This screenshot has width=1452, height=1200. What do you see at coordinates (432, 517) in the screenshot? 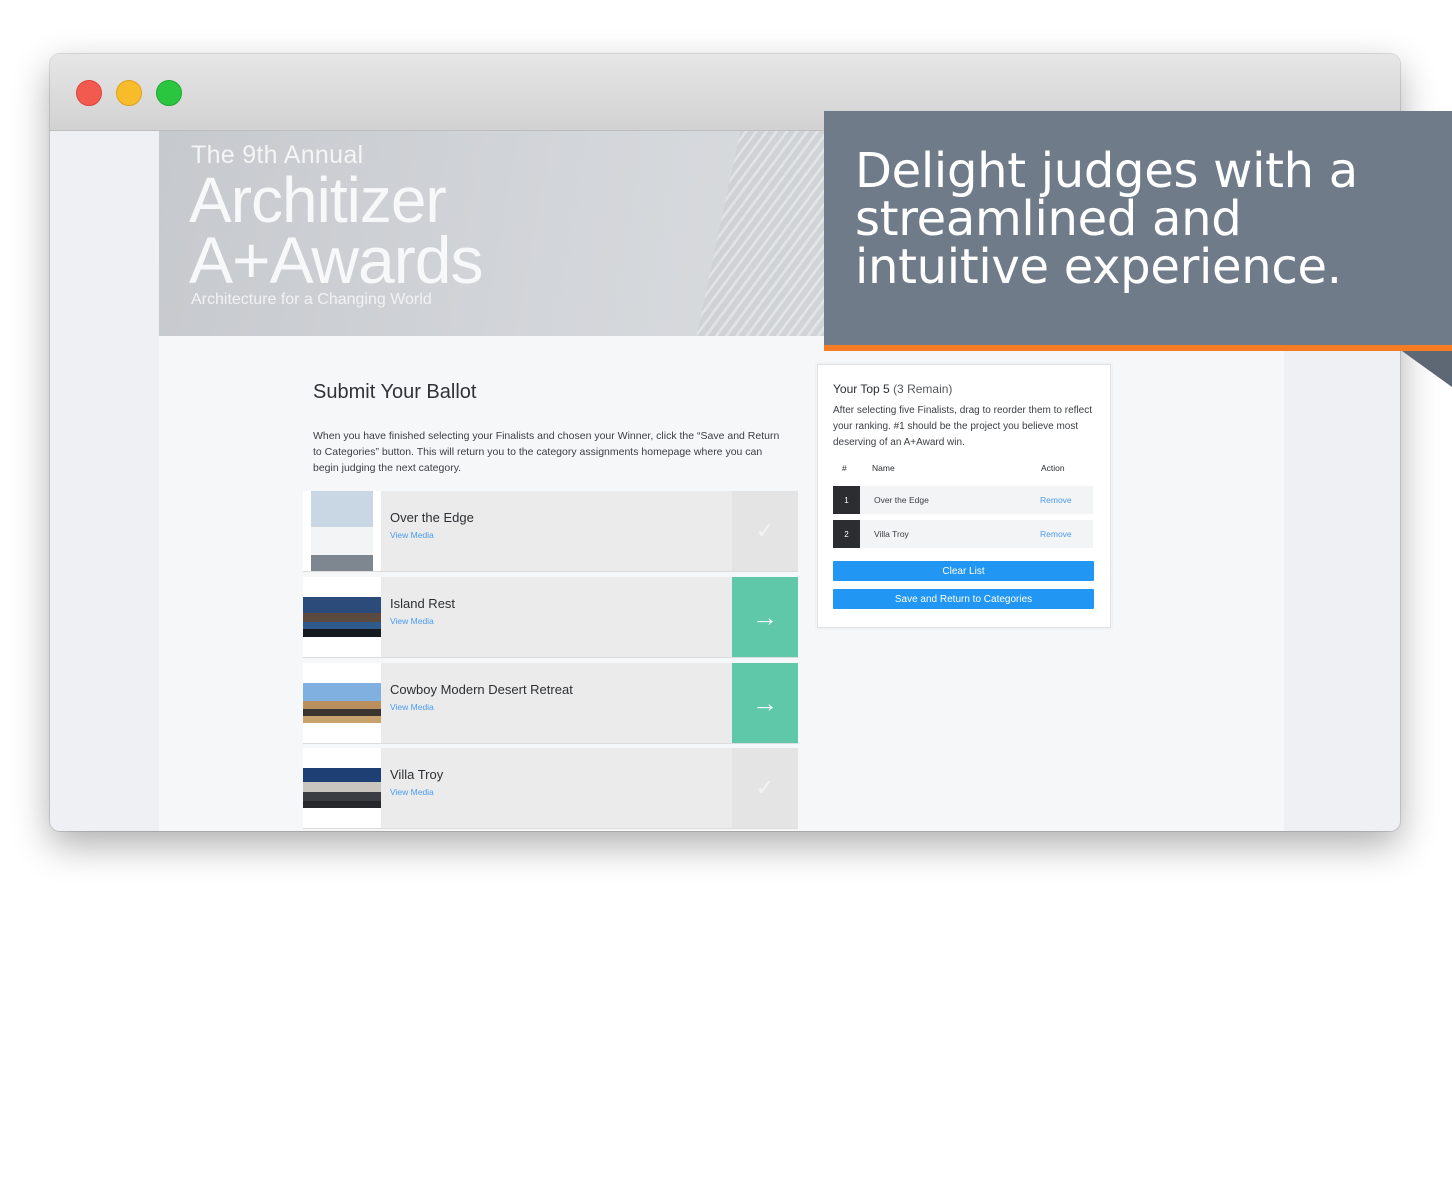
I see `finalist-name: Over the Edge` at bounding box center [432, 517].